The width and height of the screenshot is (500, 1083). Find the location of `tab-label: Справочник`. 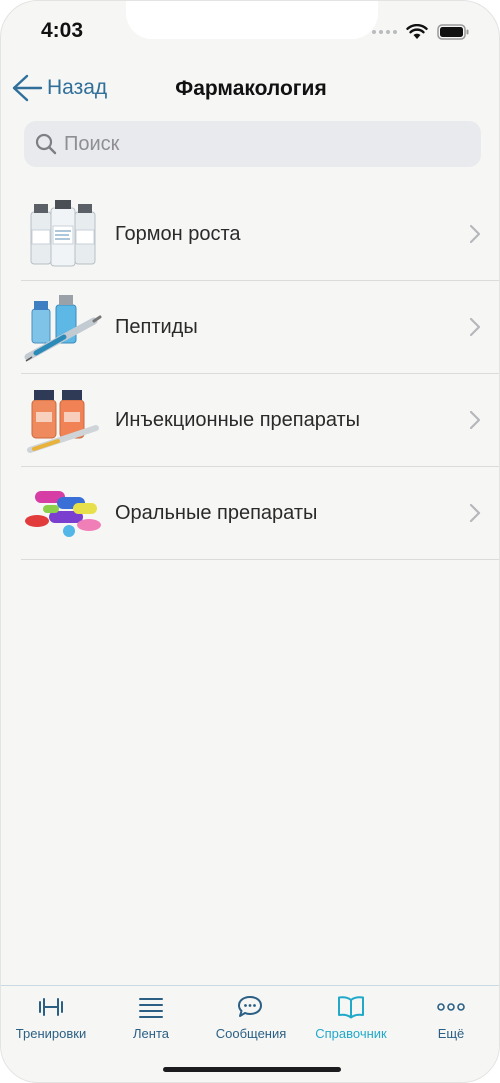

tab-label: Справочник is located at coordinates (351, 1033).